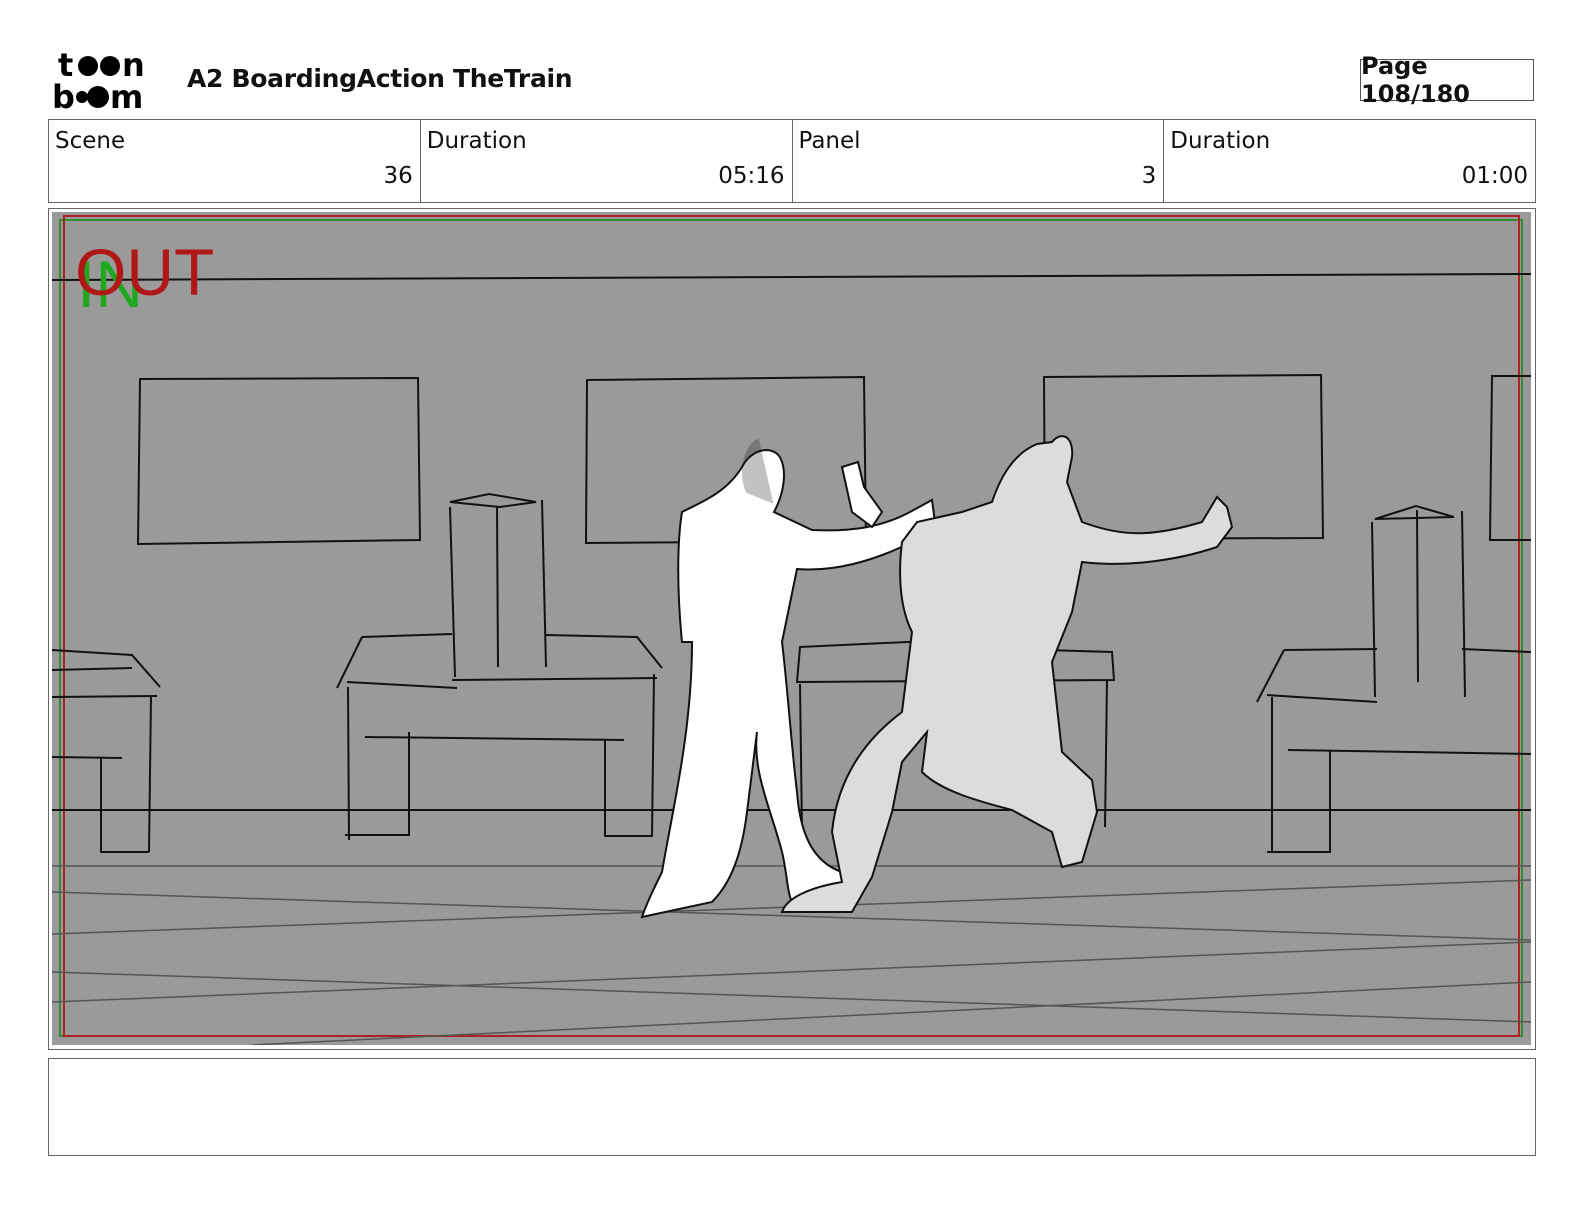  Describe the element at coordinates (792, 1107) in the screenshot. I see `panel-notes` at that location.